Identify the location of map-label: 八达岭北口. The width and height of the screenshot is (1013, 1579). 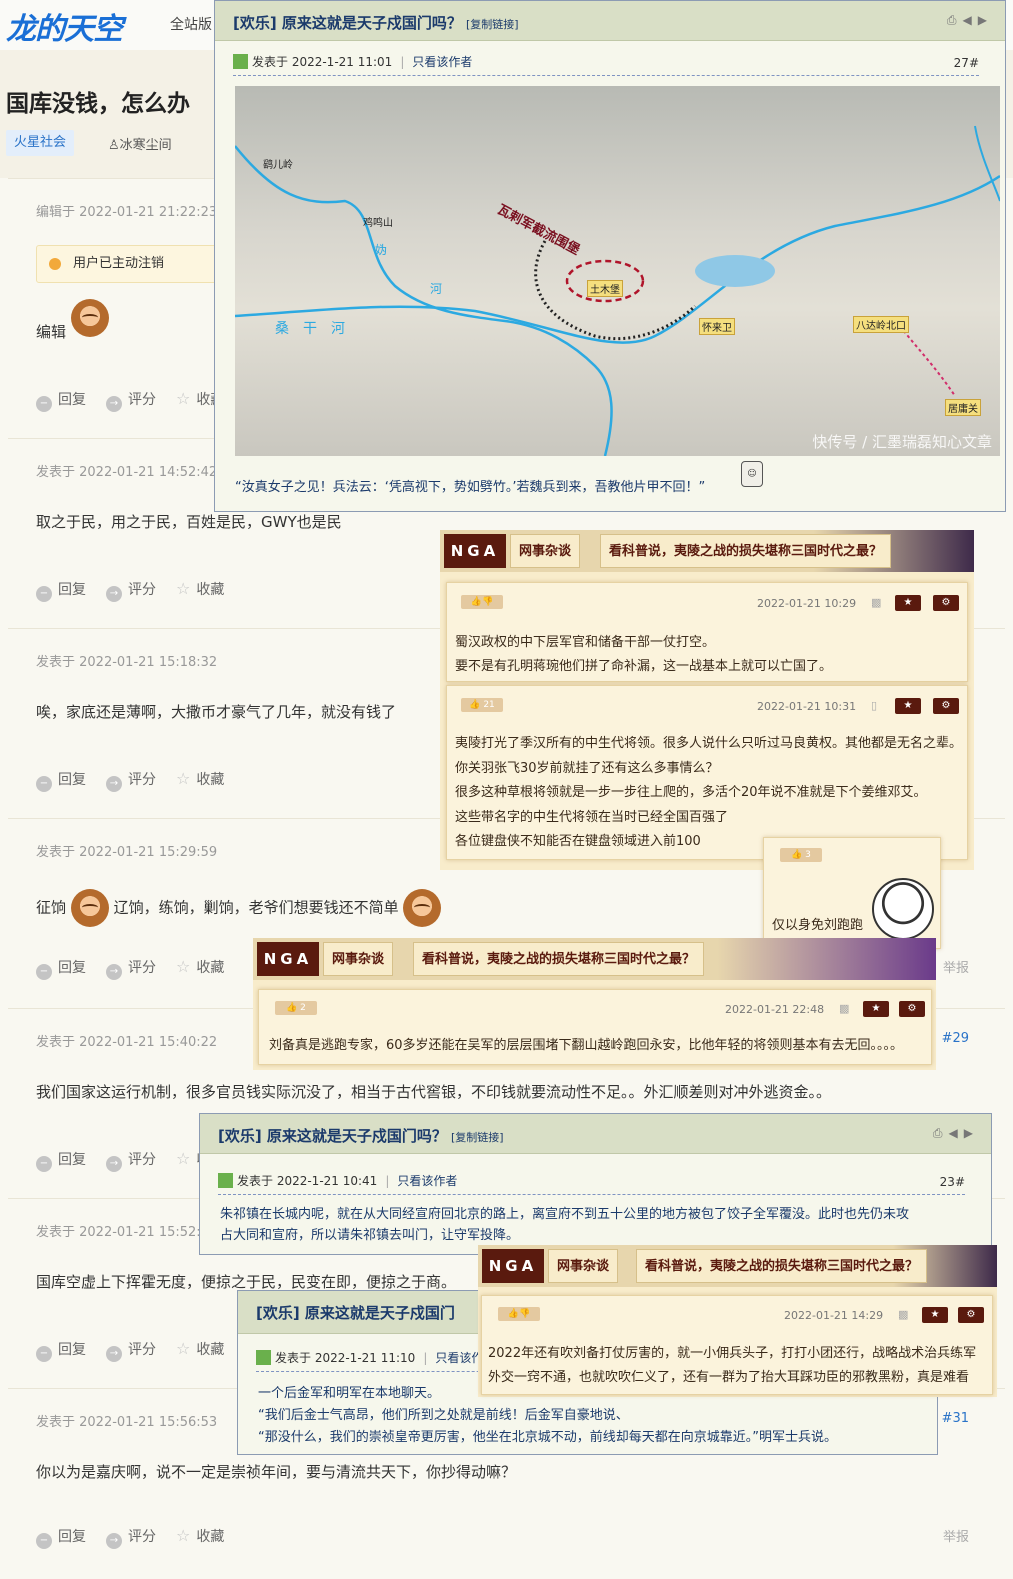
(881, 324).